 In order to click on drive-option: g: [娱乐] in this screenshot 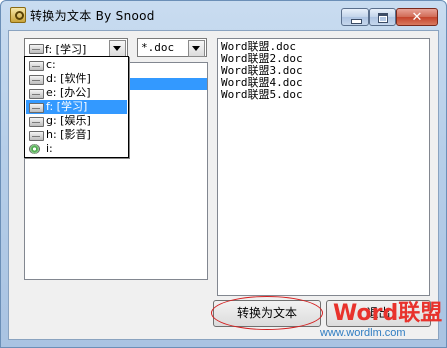, I will do `click(76, 121)`.